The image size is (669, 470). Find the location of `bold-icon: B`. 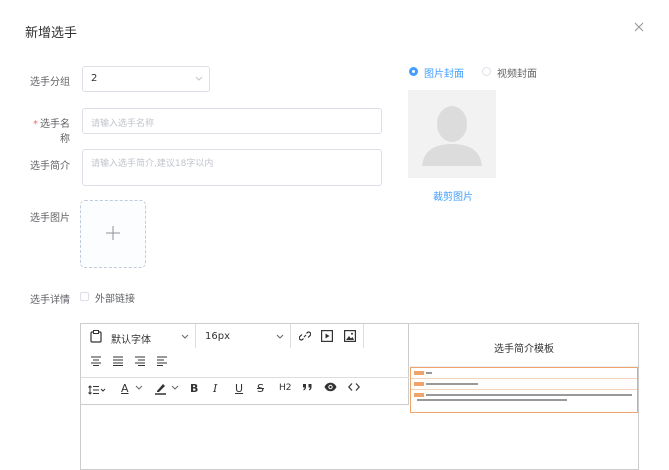

bold-icon: B is located at coordinates (194, 388).